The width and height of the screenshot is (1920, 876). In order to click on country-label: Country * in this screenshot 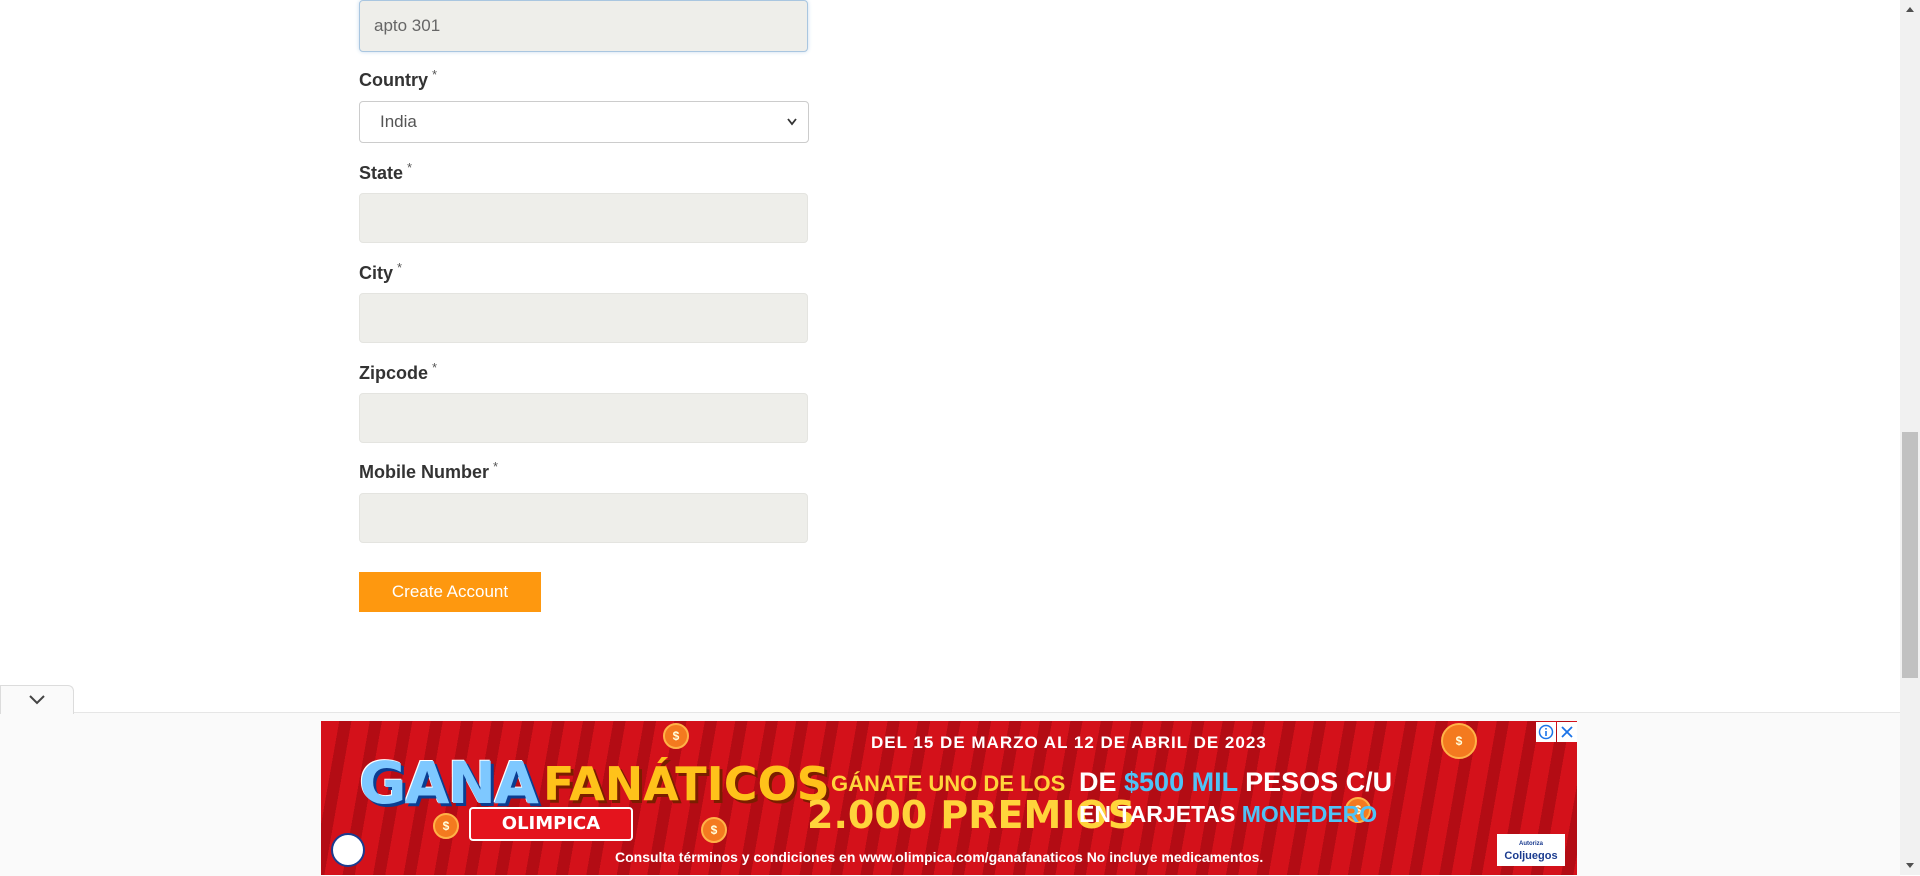, I will do `click(398, 79)`.